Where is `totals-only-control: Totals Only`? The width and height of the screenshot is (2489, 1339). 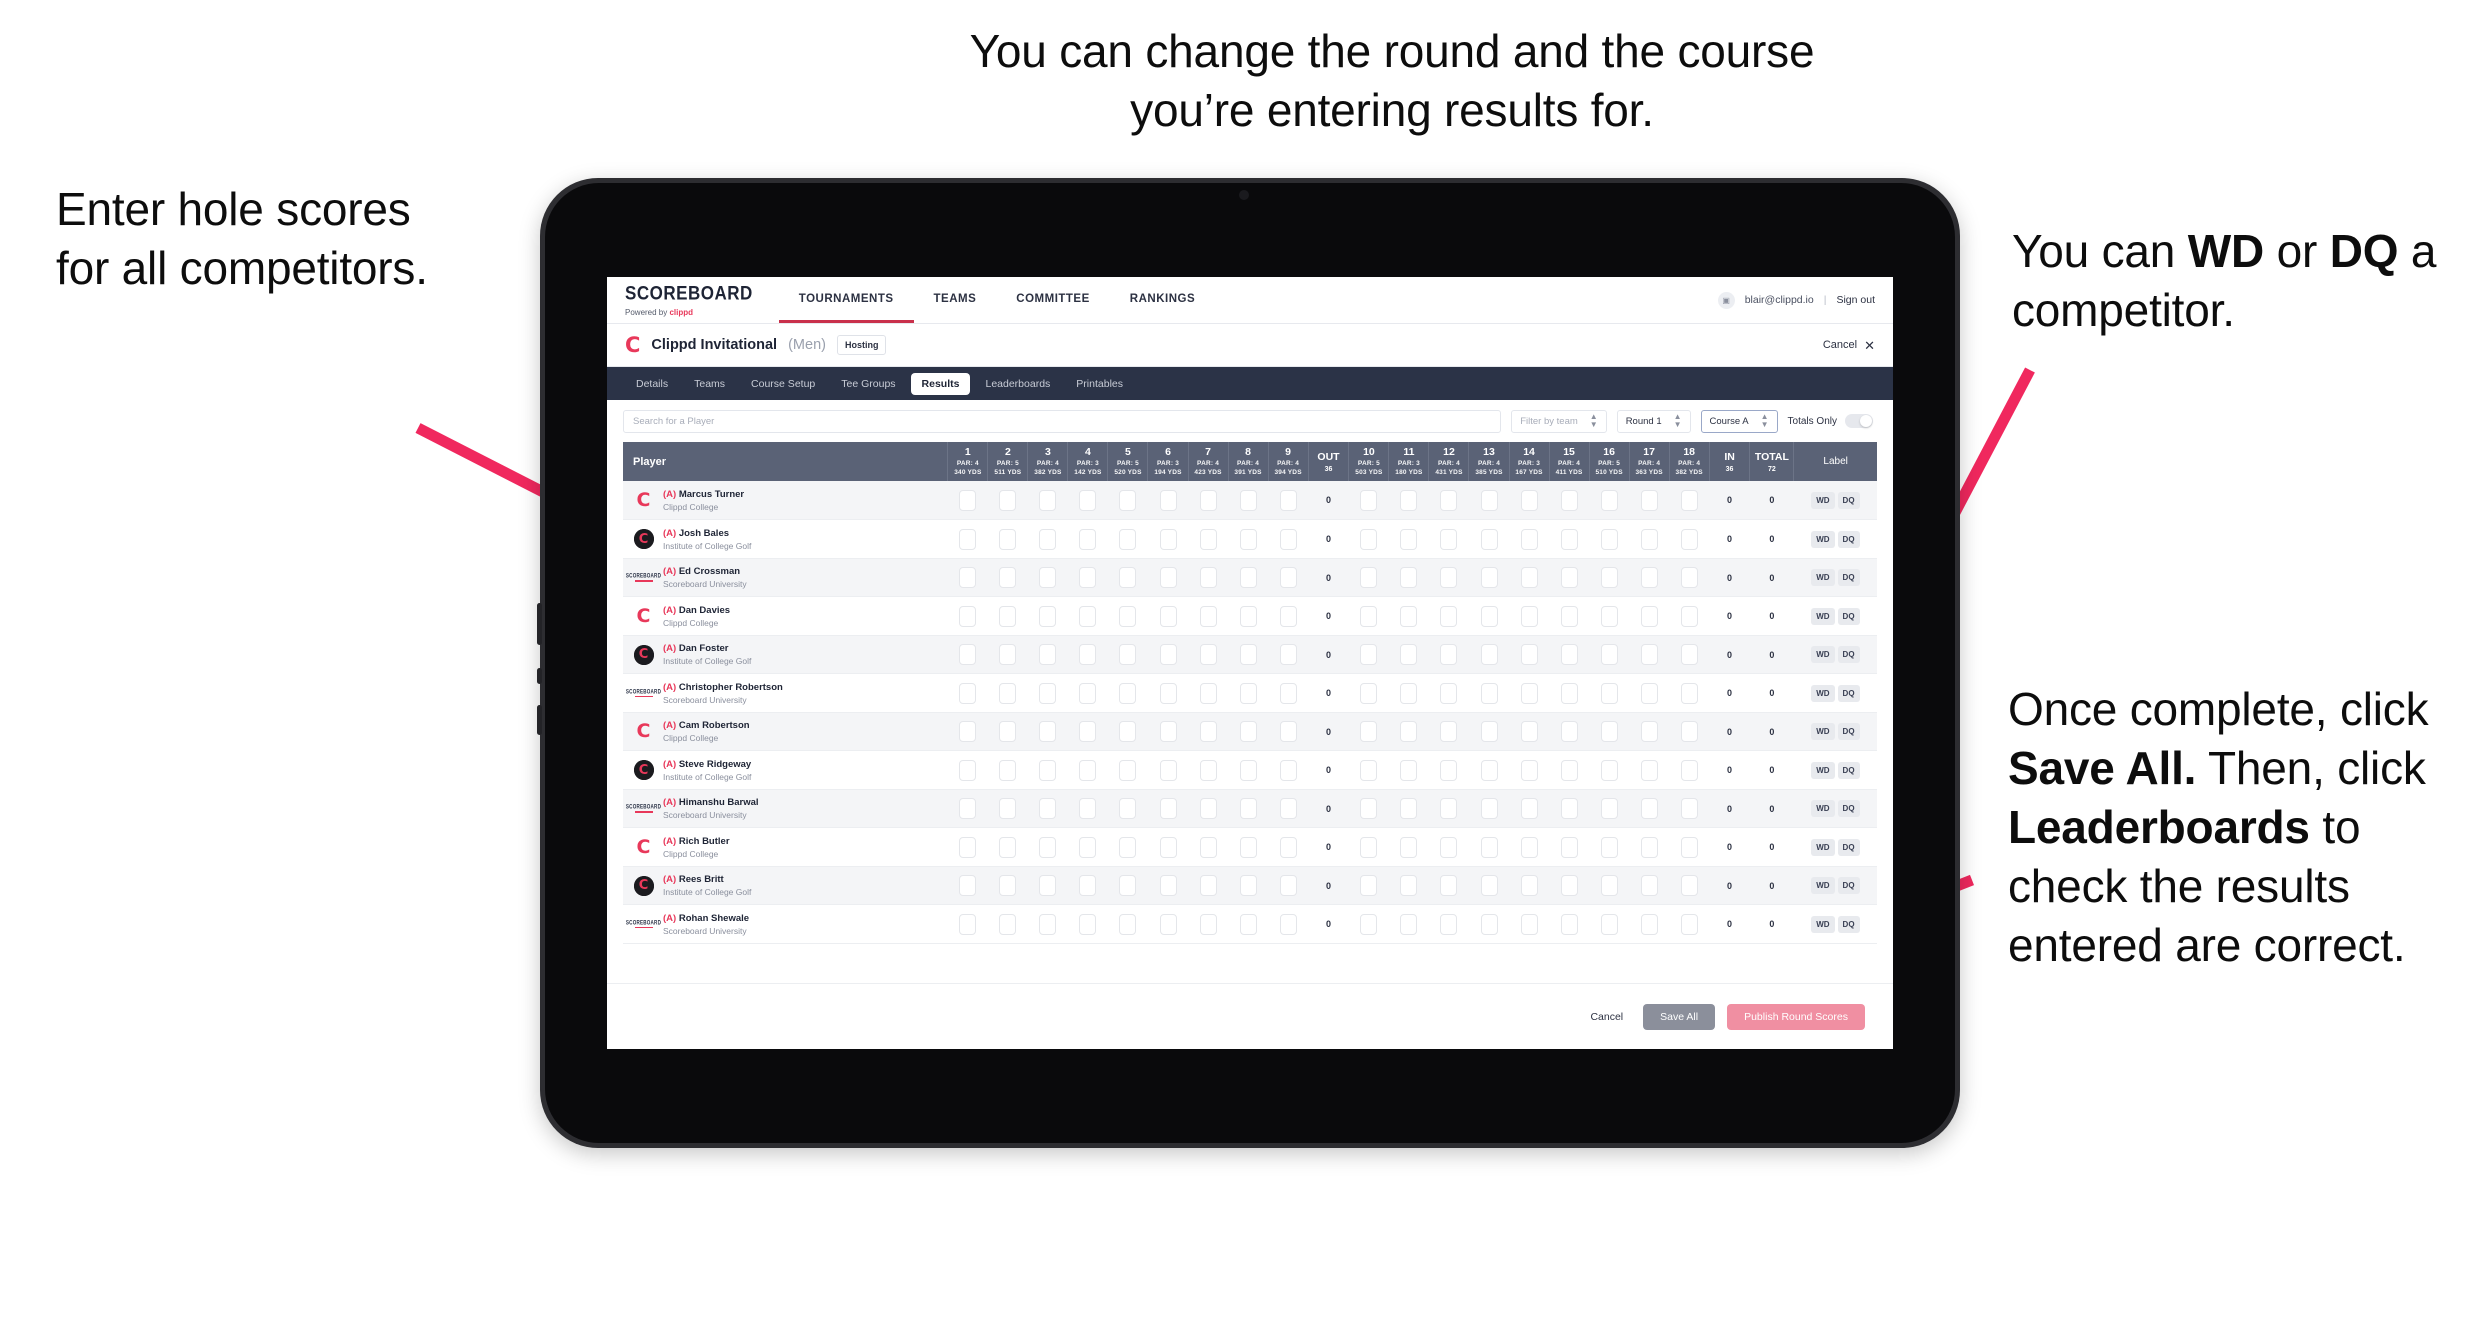
totals-only-control: Totals Only is located at coordinates (1832, 421).